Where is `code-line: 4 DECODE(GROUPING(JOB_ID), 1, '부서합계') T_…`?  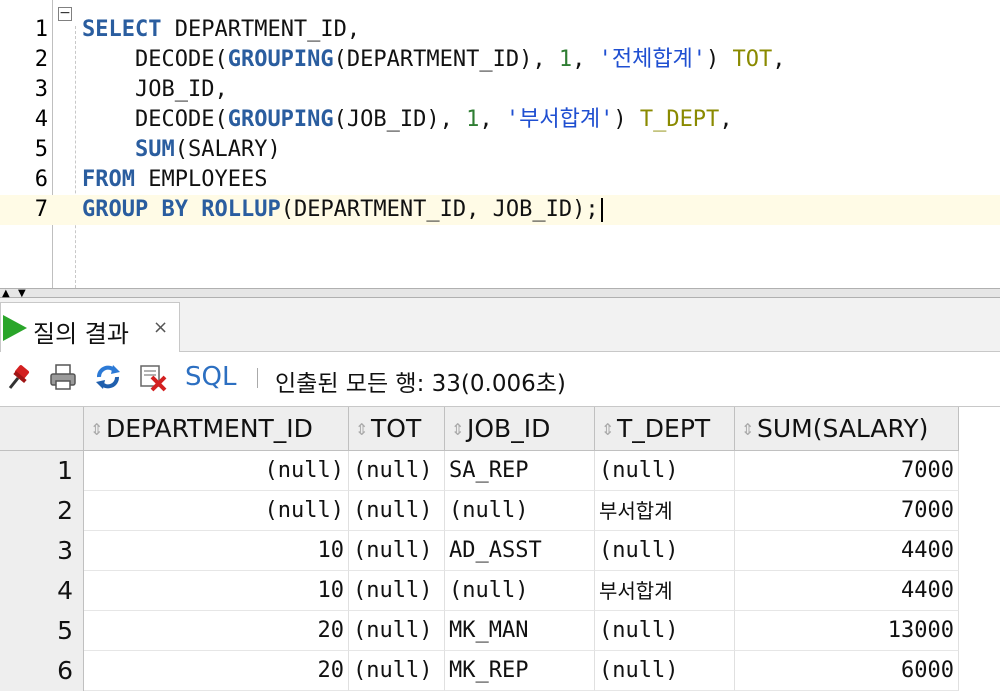
code-line: 4 DECODE(GROUPING(JOB_ID), 1, '부서합계') T_… is located at coordinates (500, 120).